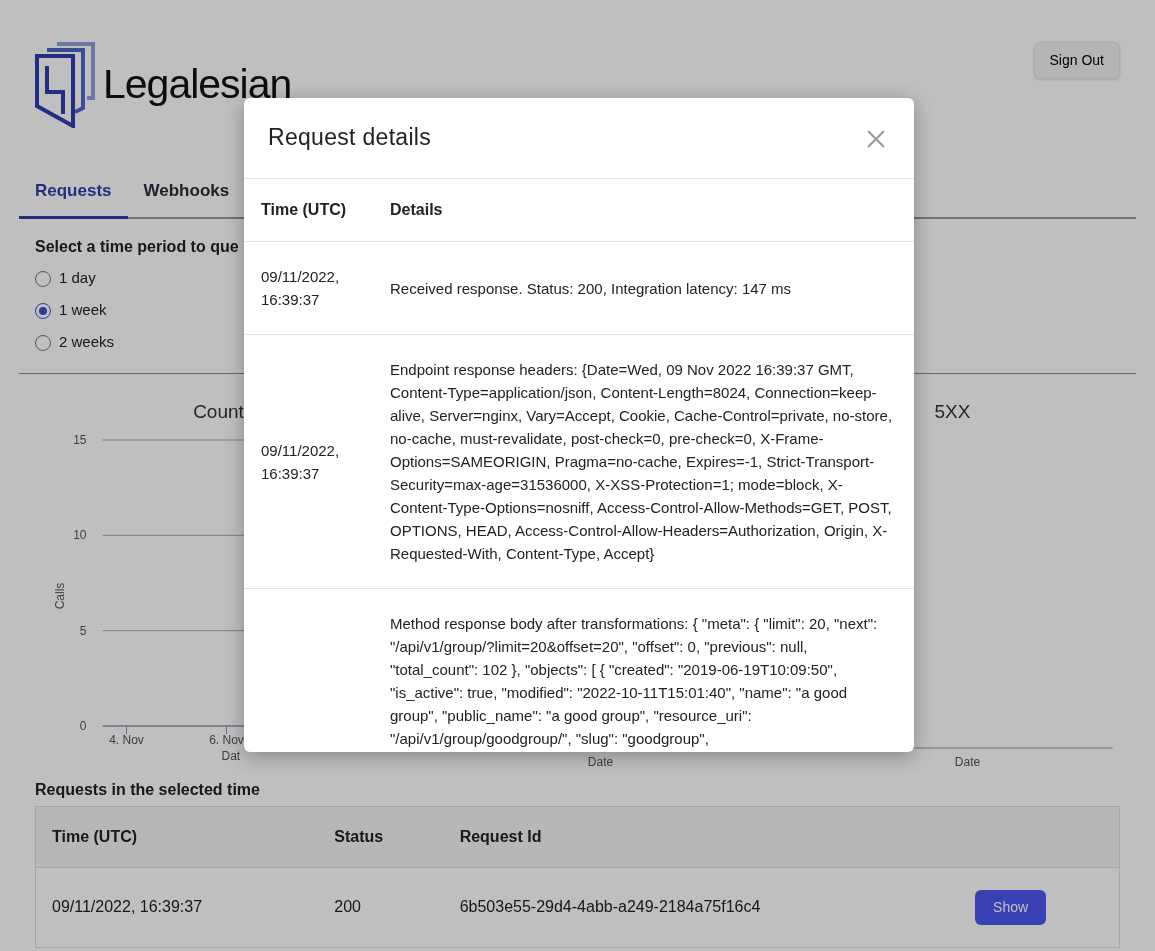 The width and height of the screenshot is (1155, 951). I want to click on y-tick-label: 15, so click(80, 440).